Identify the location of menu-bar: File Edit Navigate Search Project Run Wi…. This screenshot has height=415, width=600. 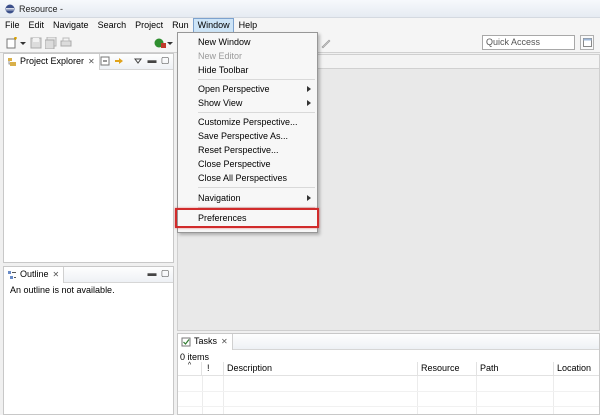
(300, 25).